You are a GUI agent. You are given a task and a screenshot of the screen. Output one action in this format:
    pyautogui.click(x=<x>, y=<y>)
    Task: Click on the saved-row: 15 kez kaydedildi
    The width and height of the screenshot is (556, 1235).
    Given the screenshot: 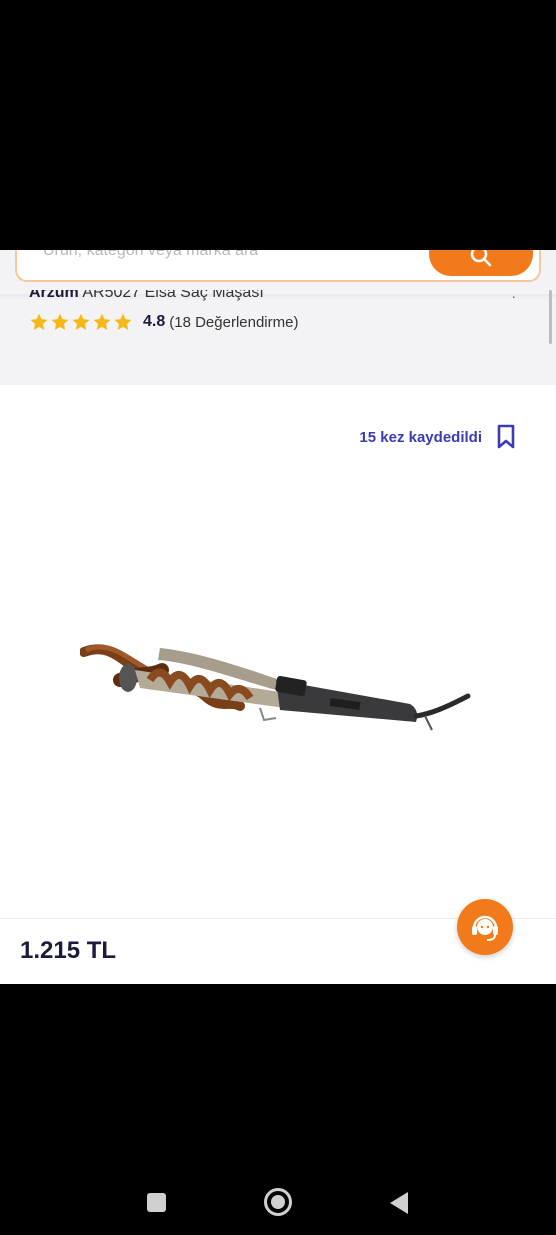 What is the action you would take?
    pyautogui.click(x=437, y=437)
    